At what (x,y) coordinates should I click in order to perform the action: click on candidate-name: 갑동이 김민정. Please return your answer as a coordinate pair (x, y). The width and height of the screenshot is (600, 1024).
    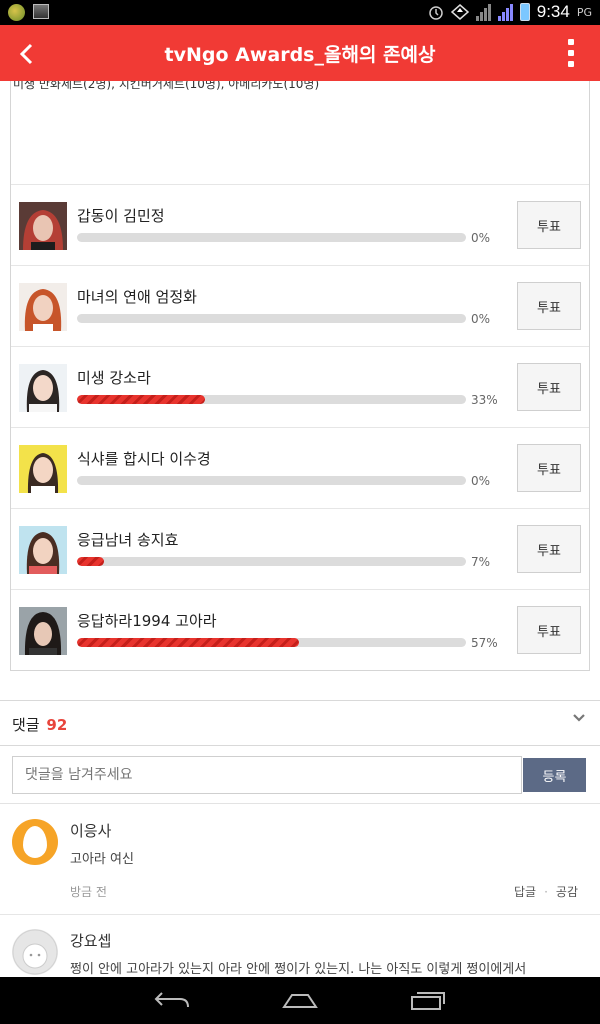
    Looking at the image, I should click on (121, 216).